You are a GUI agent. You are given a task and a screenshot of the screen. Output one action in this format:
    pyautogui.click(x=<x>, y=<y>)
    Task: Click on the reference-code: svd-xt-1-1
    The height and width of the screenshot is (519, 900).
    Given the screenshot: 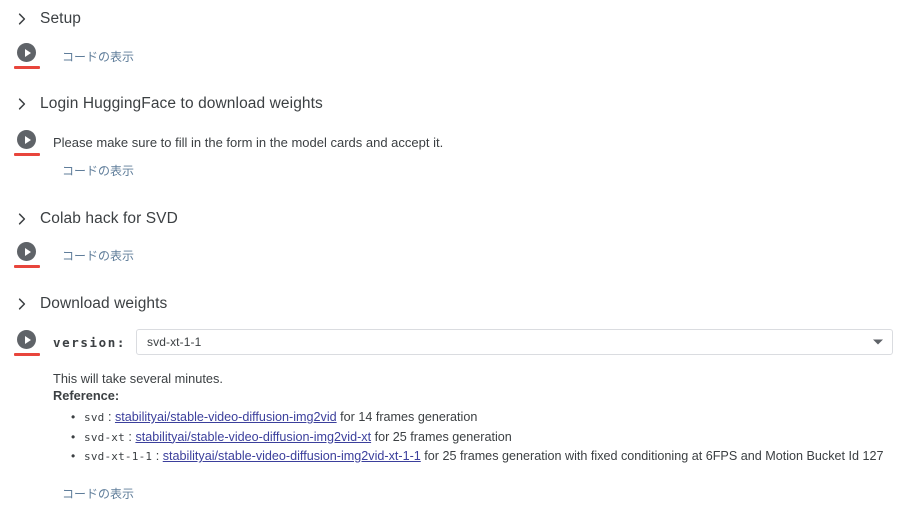 What is the action you would take?
    pyautogui.click(x=118, y=456)
    